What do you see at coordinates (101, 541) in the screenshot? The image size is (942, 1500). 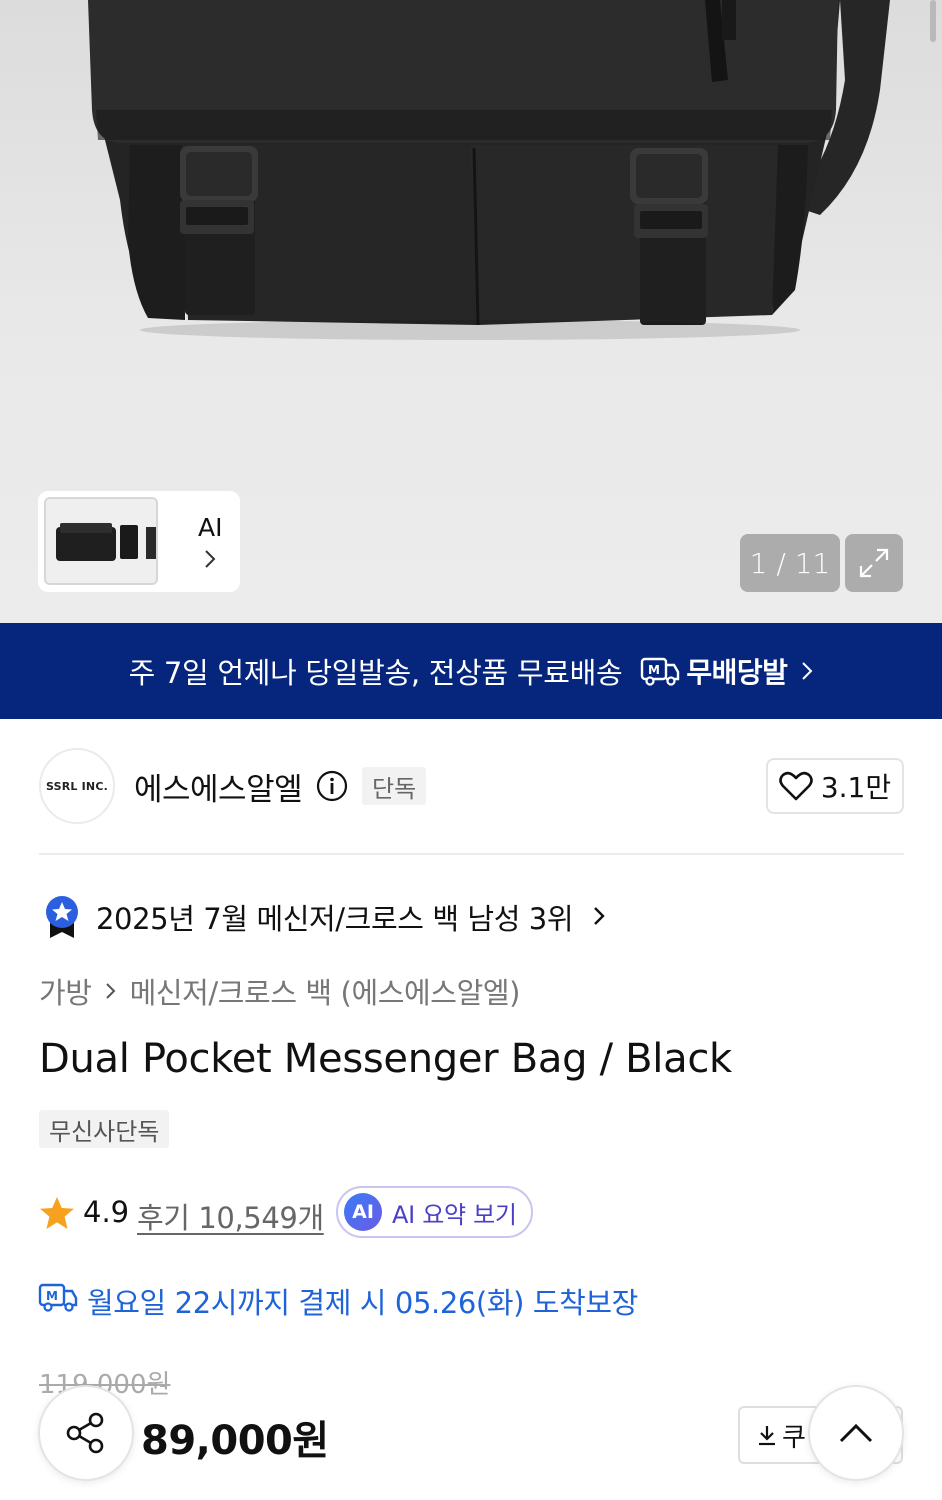 I see `thumbnail-image` at bounding box center [101, 541].